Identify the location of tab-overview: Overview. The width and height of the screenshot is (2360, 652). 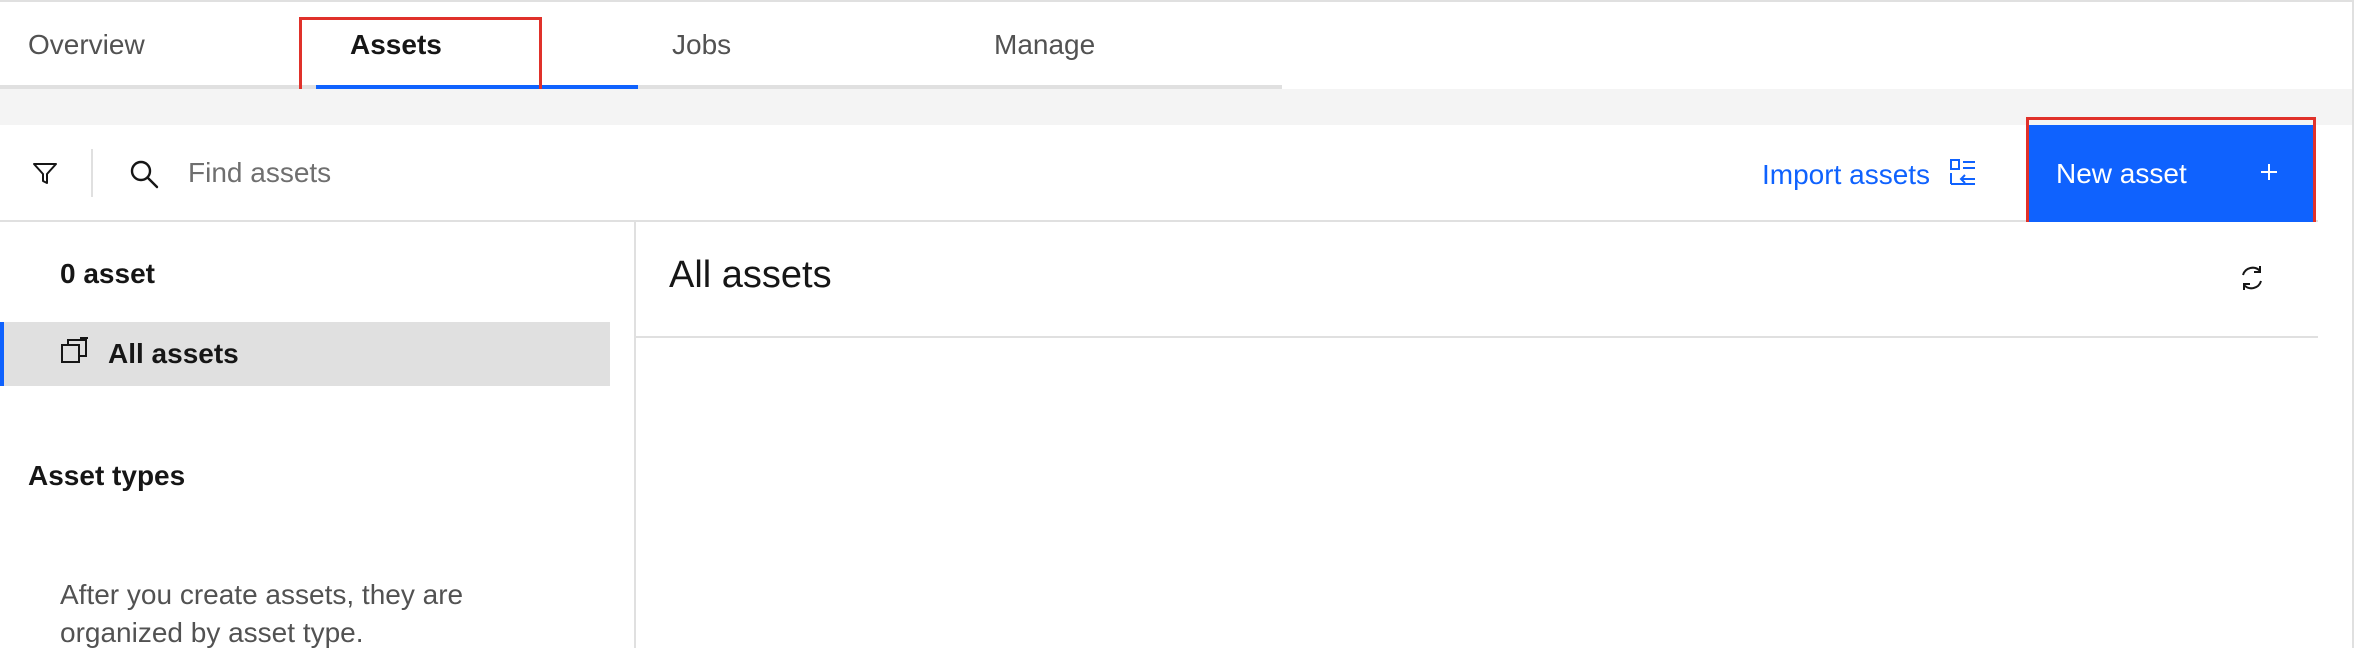
(158, 46).